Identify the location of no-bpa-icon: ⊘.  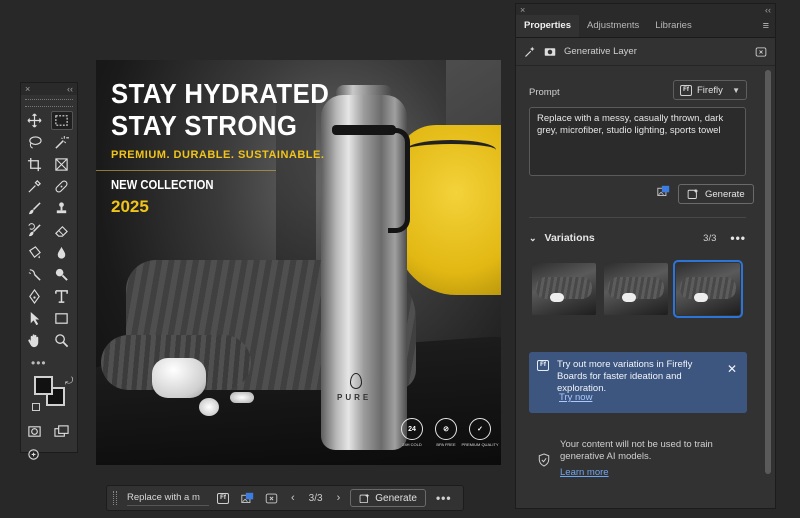
(446, 429).